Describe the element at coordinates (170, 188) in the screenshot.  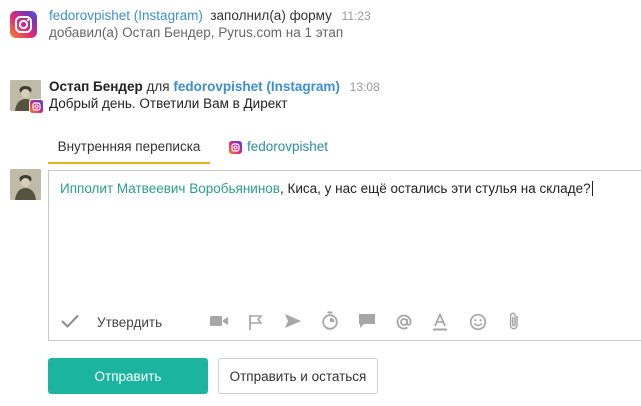
I see `mention-user: Ипполит Матвеевич Воробьянинов` at that location.